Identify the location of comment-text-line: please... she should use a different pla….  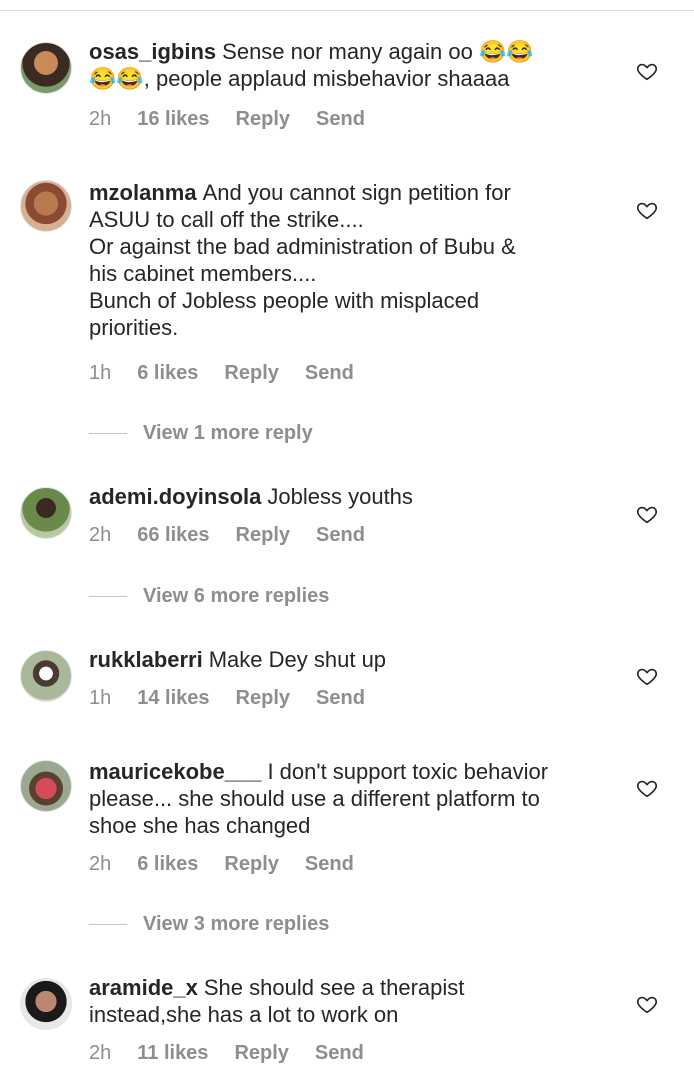
(314, 798).